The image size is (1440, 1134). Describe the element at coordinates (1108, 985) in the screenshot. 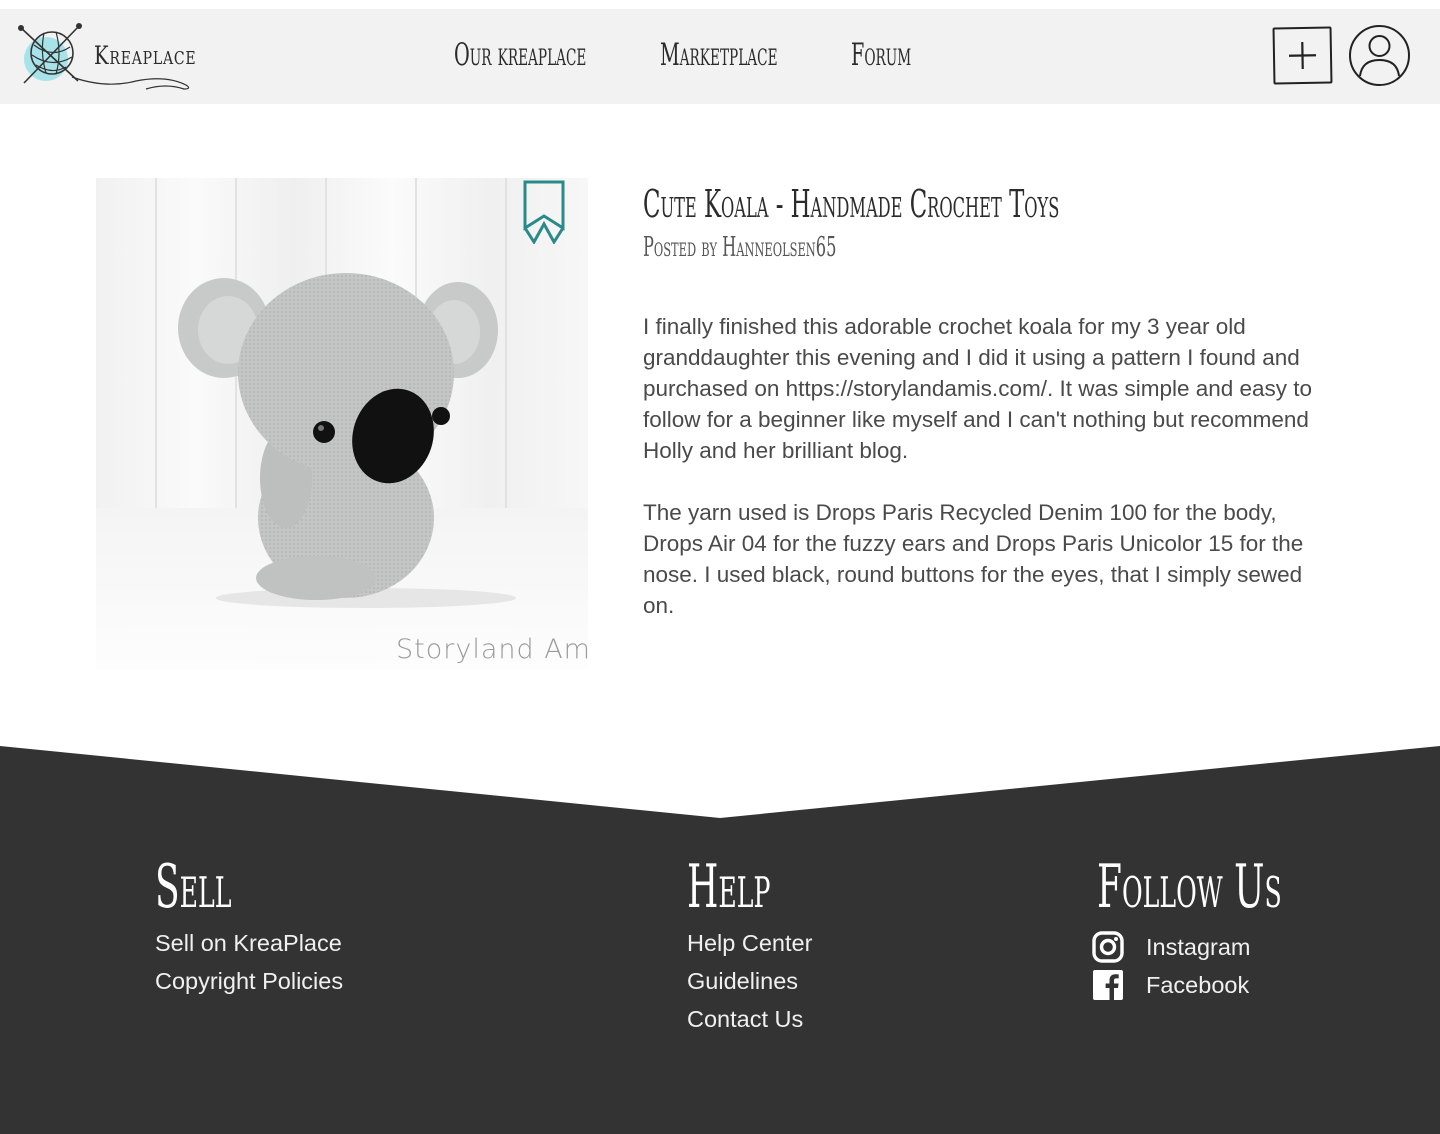

I see `facebook-icon` at that location.